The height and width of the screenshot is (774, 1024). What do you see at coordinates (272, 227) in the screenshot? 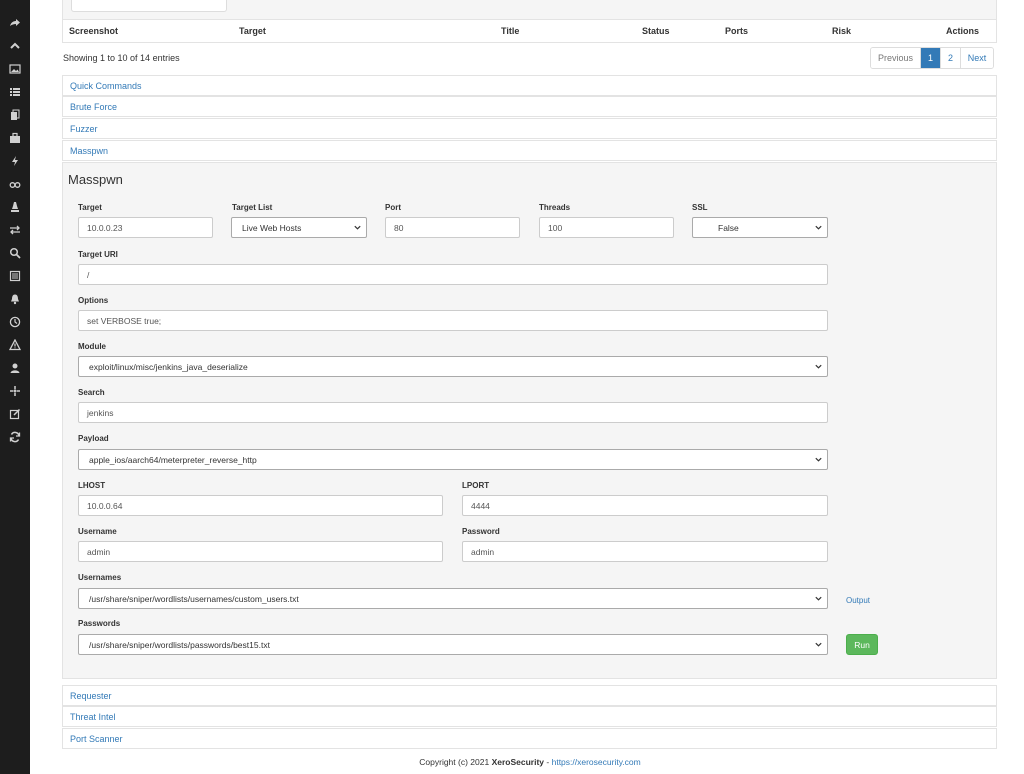
I see `target-list-value: Live Web Hosts` at bounding box center [272, 227].